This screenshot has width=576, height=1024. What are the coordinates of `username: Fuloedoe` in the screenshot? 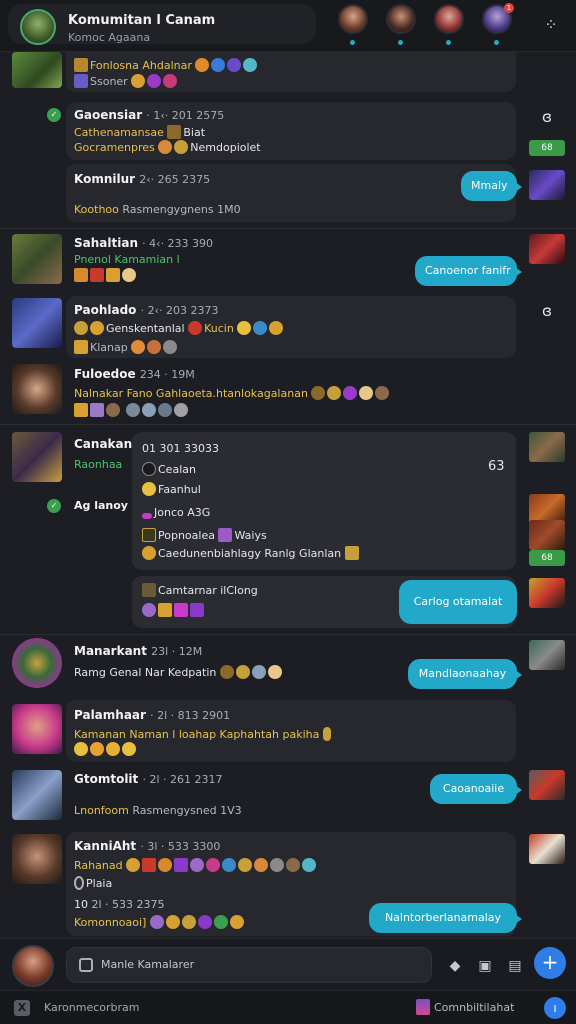 It's located at (105, 374).